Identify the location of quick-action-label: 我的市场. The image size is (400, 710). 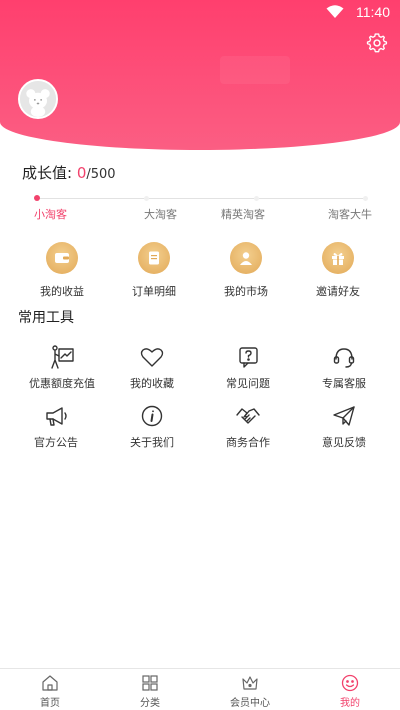
(246, 291).